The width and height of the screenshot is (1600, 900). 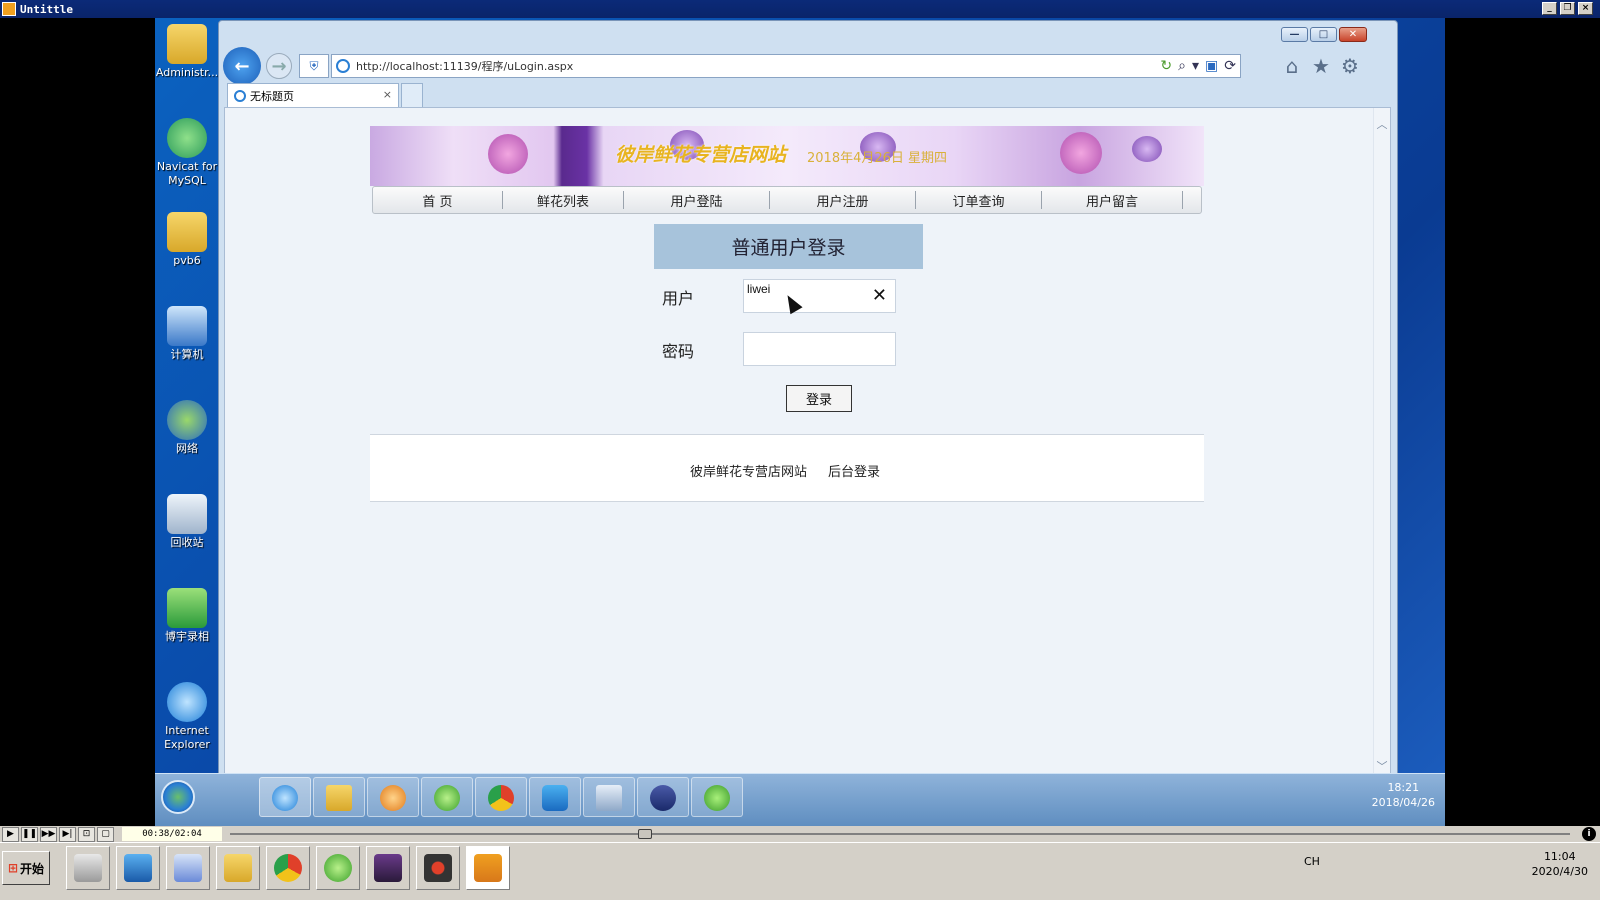 I want to click on dropdown-icon: ▾, so click(x=1195, y=66).